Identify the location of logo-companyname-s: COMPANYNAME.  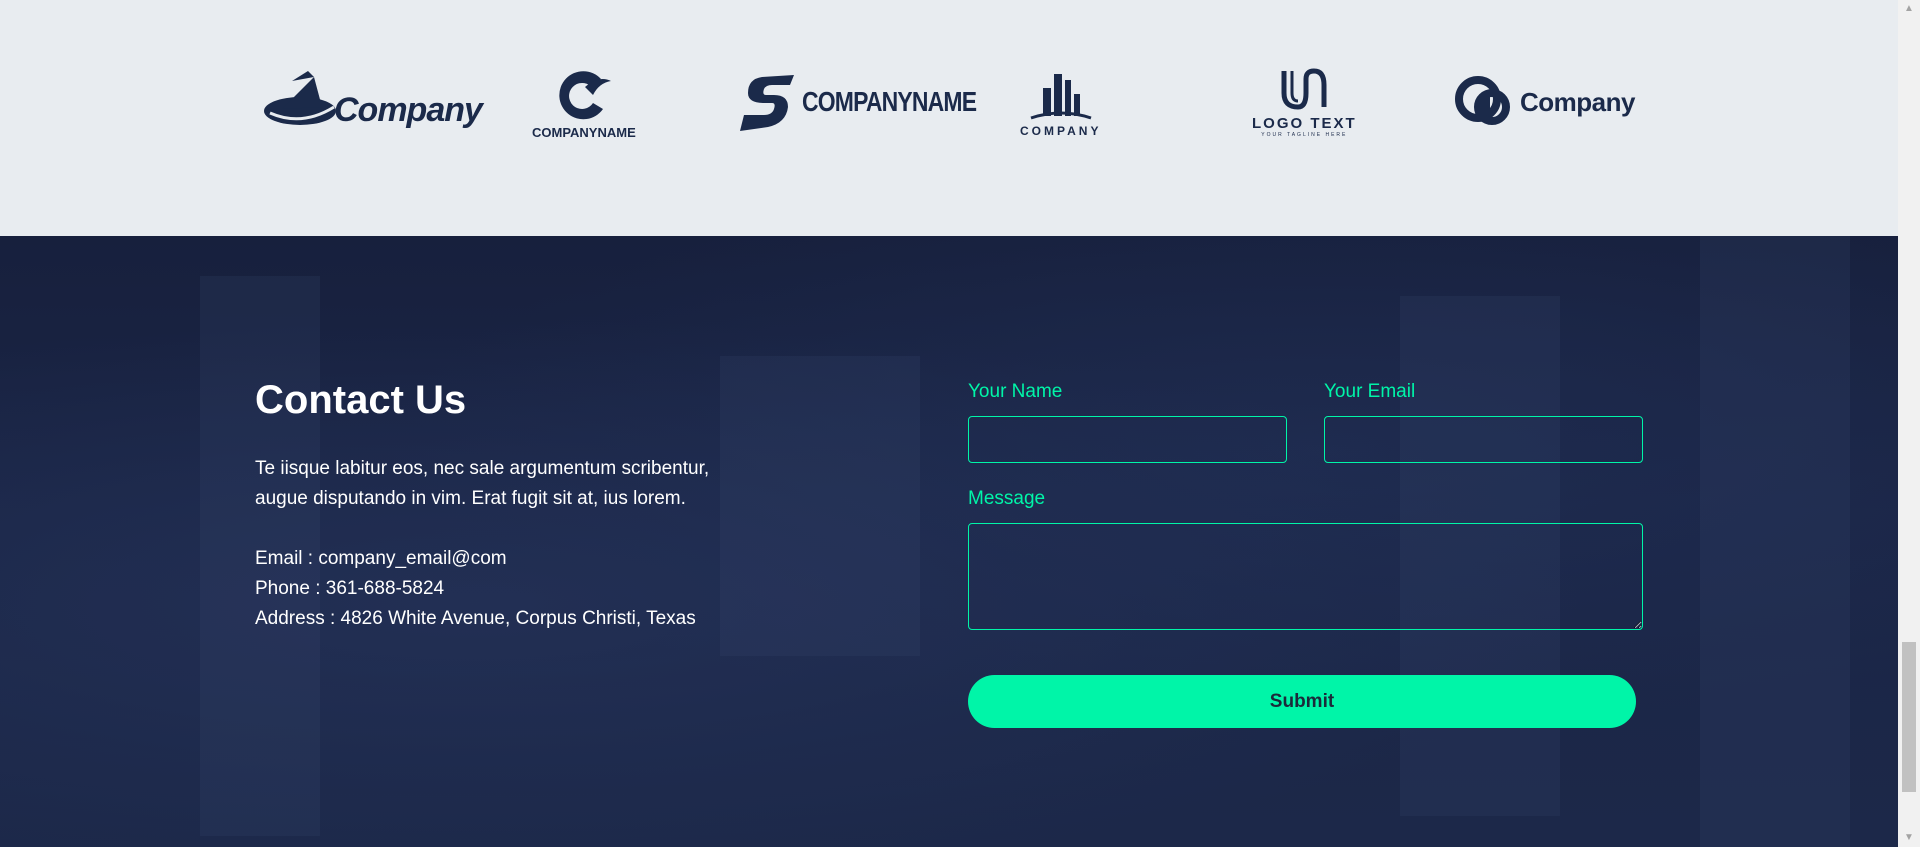
(876, 102).